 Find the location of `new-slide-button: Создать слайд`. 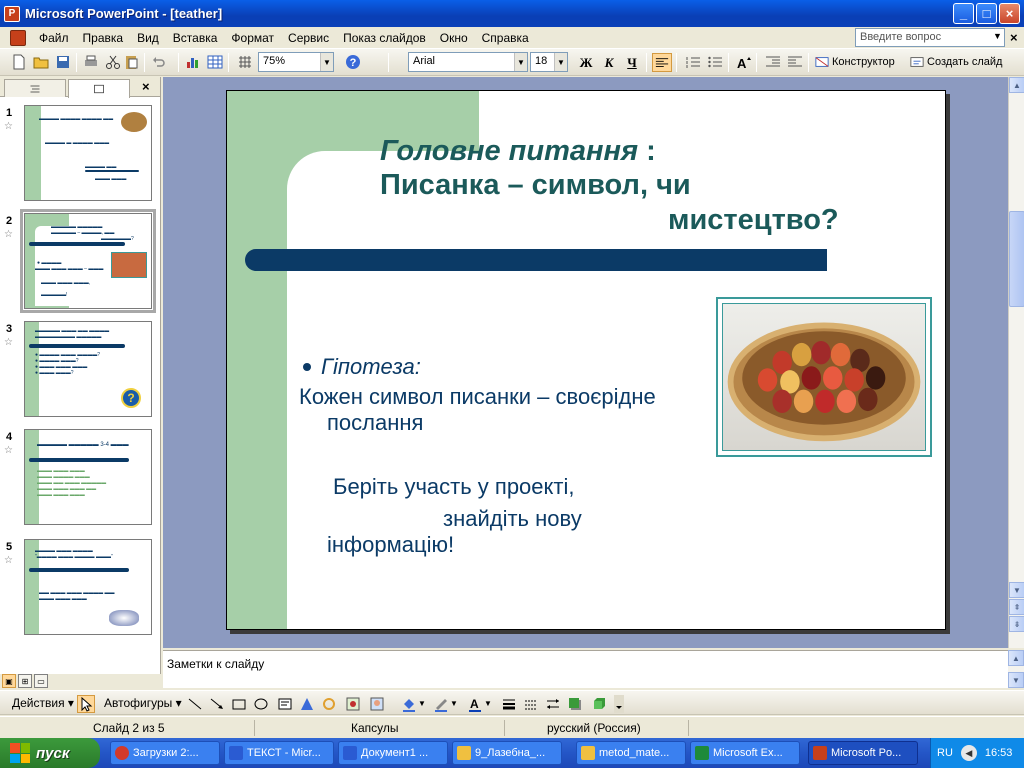

new-slide-button: Создать слайд is located at coordinates (956, 62).